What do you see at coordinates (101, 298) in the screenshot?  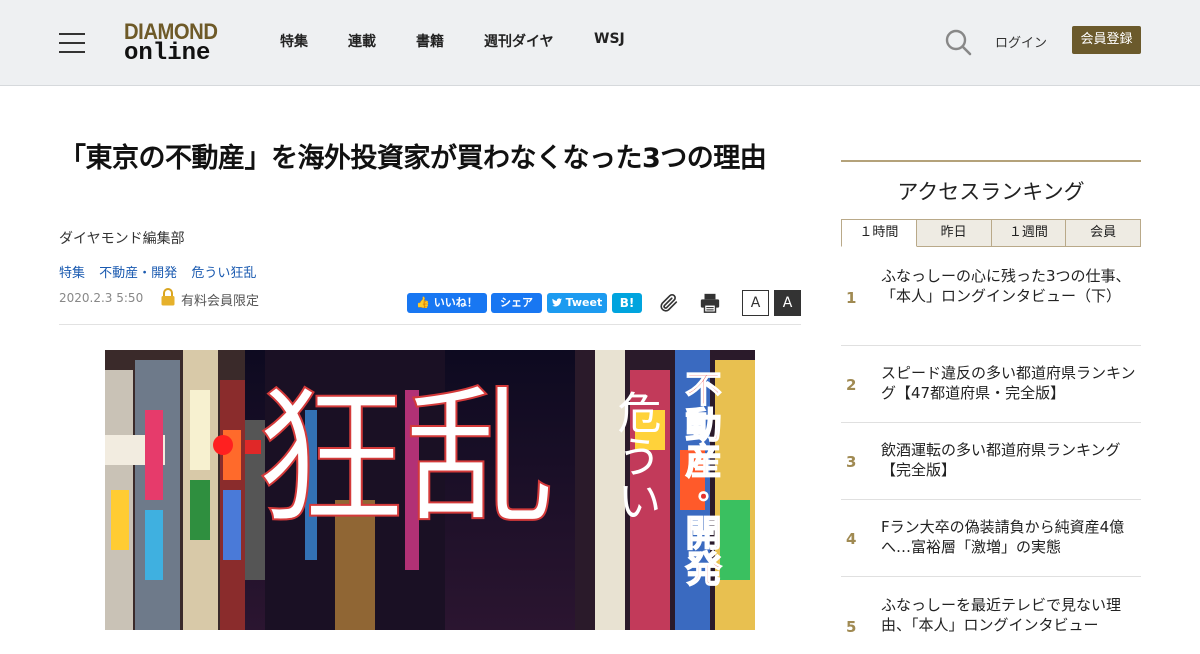 I see `article-date: 2020.2.3 5:50` at bounding box center [101, 298].